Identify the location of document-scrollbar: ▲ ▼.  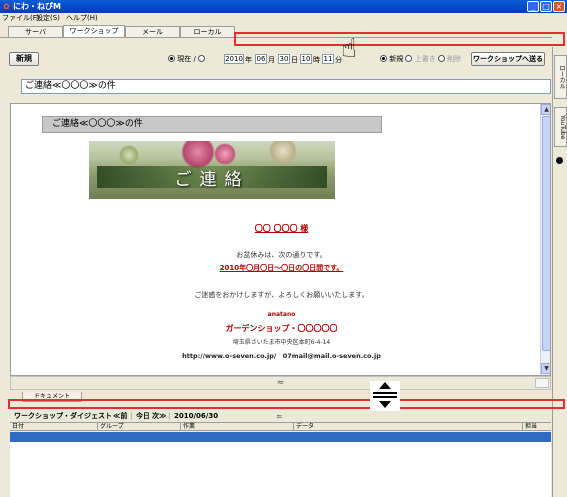
(545, 239).